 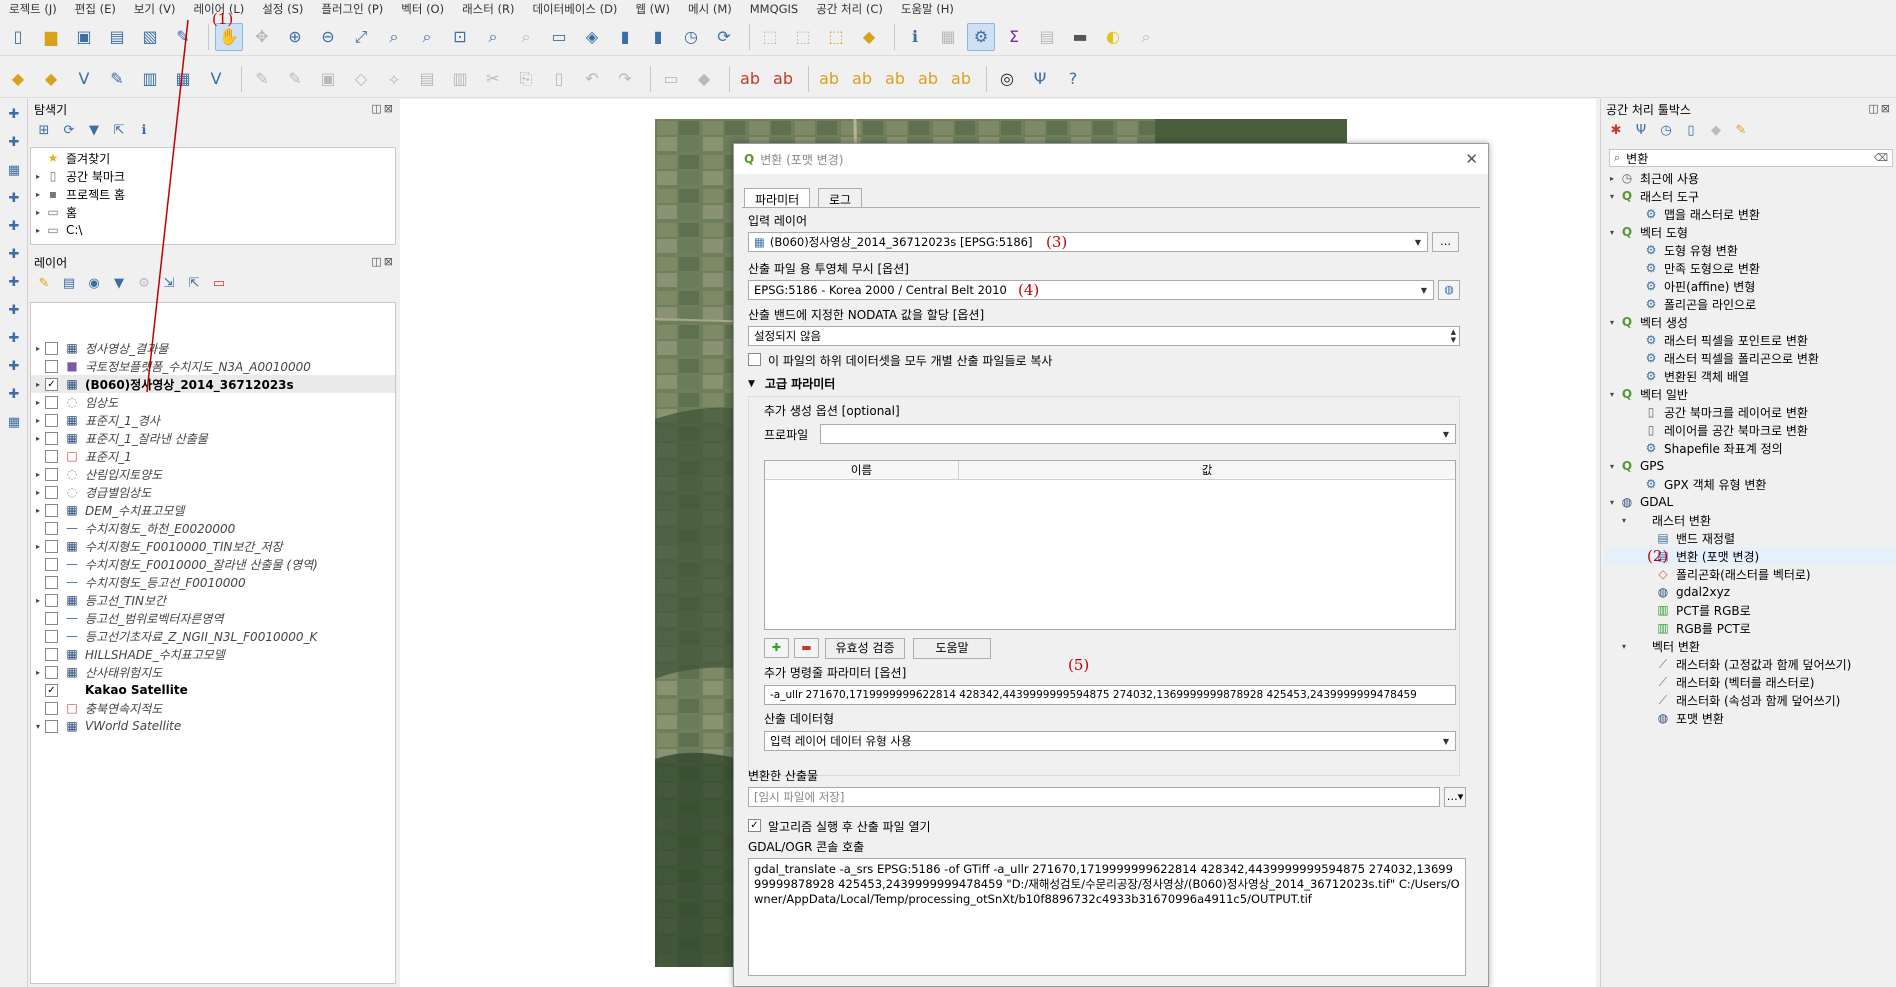 What do you see at coordinates (1750, 340) in the screenshot?
I see `toolbox-item: ⚙ 래스터 픽셀을 포인트로 변환` at bounding box center [1750, 340].